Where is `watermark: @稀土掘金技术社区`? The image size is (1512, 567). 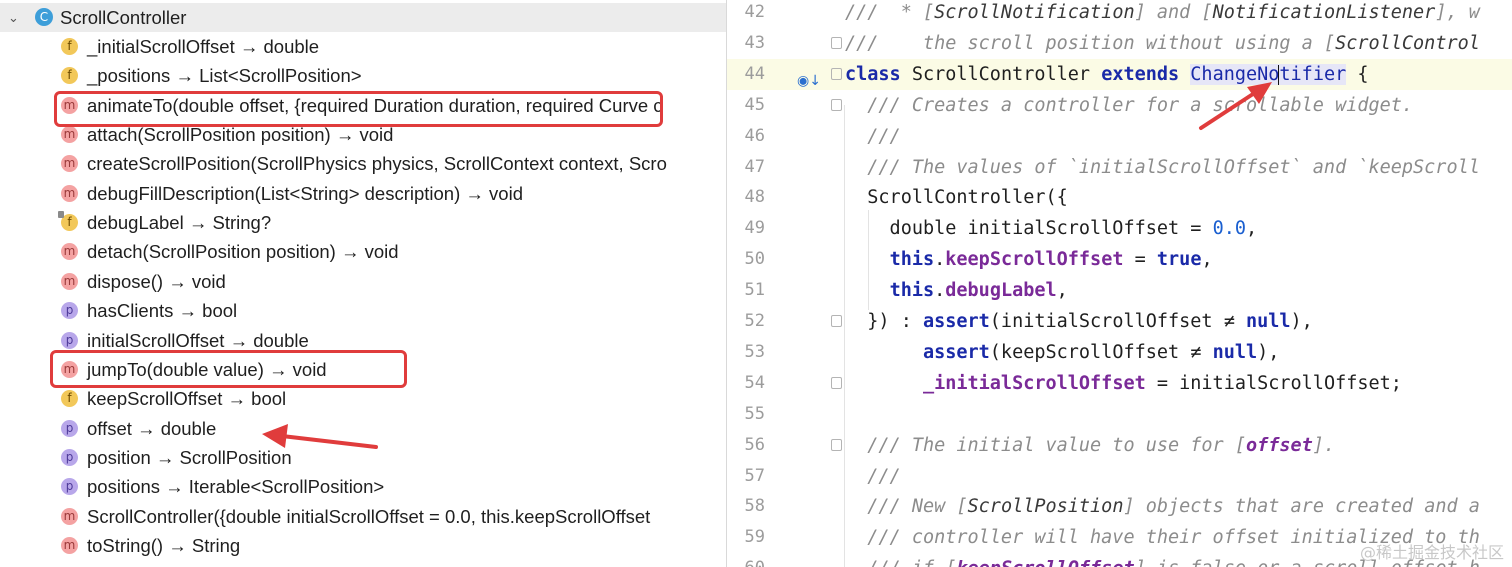
watermark: @稀土掘金技术社区 is located at coordinates (1431, 552).